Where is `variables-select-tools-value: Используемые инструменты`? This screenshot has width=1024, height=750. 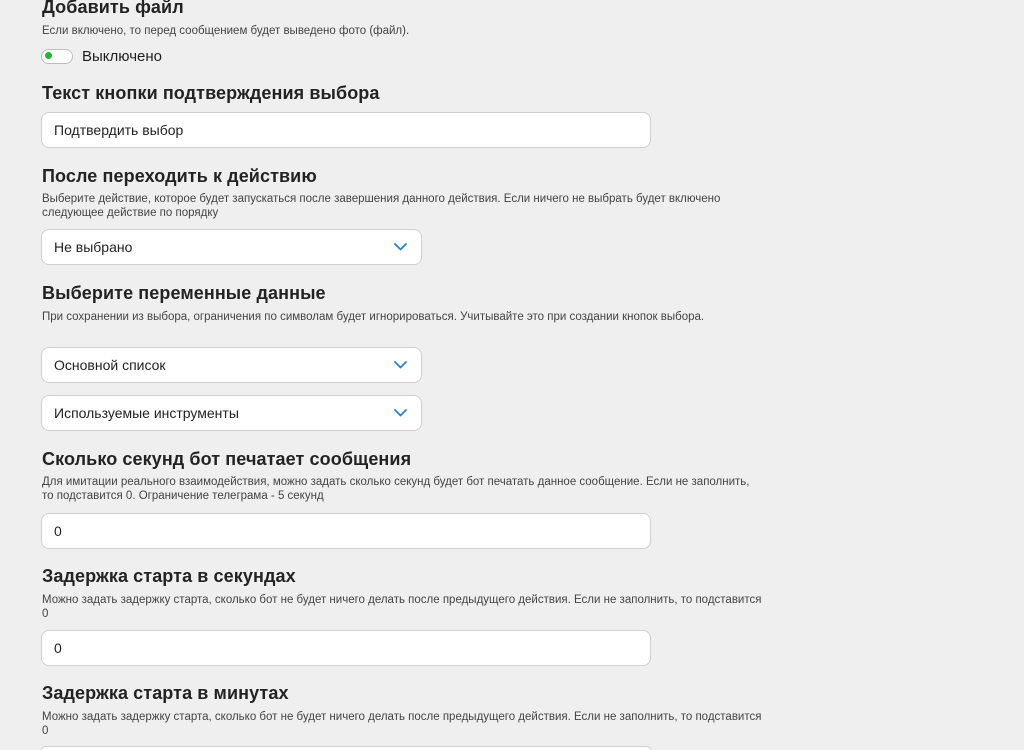 variables-select-tools-value: Используемые инструменты is located at coordinates (146, 413).